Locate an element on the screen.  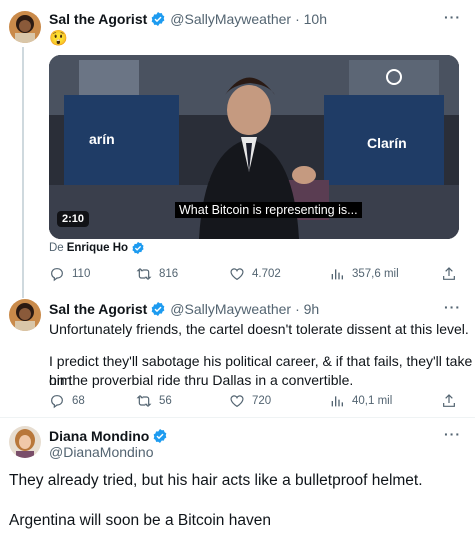
tweet-header: Sal the Agorist @SallyMayweather · 9h is located at coordinates (184, 309).